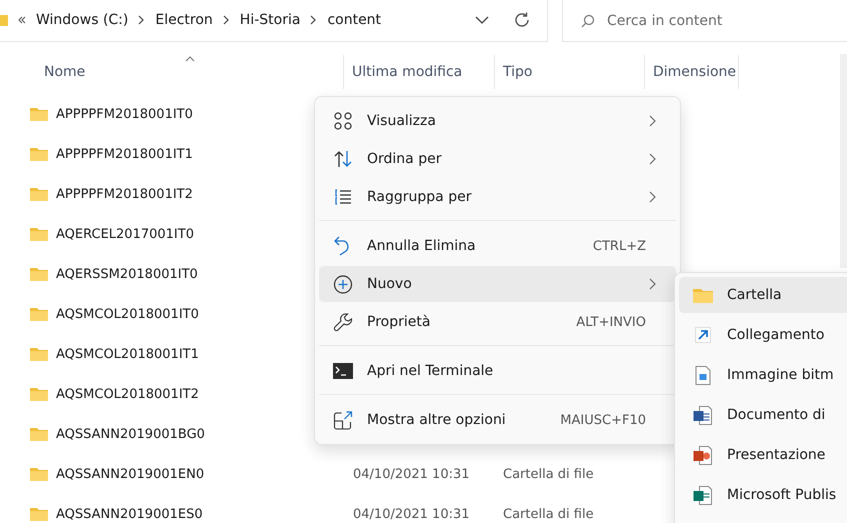 The width and height of the screenshot is (847, 523). I want to click on search-field: Cerca in content, so click(727, 20).